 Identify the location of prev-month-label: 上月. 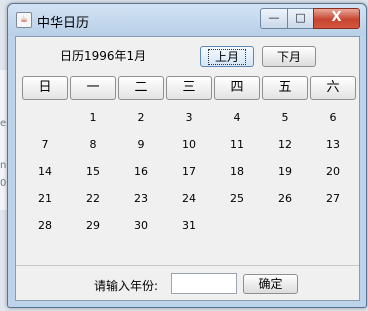
(226, 57).